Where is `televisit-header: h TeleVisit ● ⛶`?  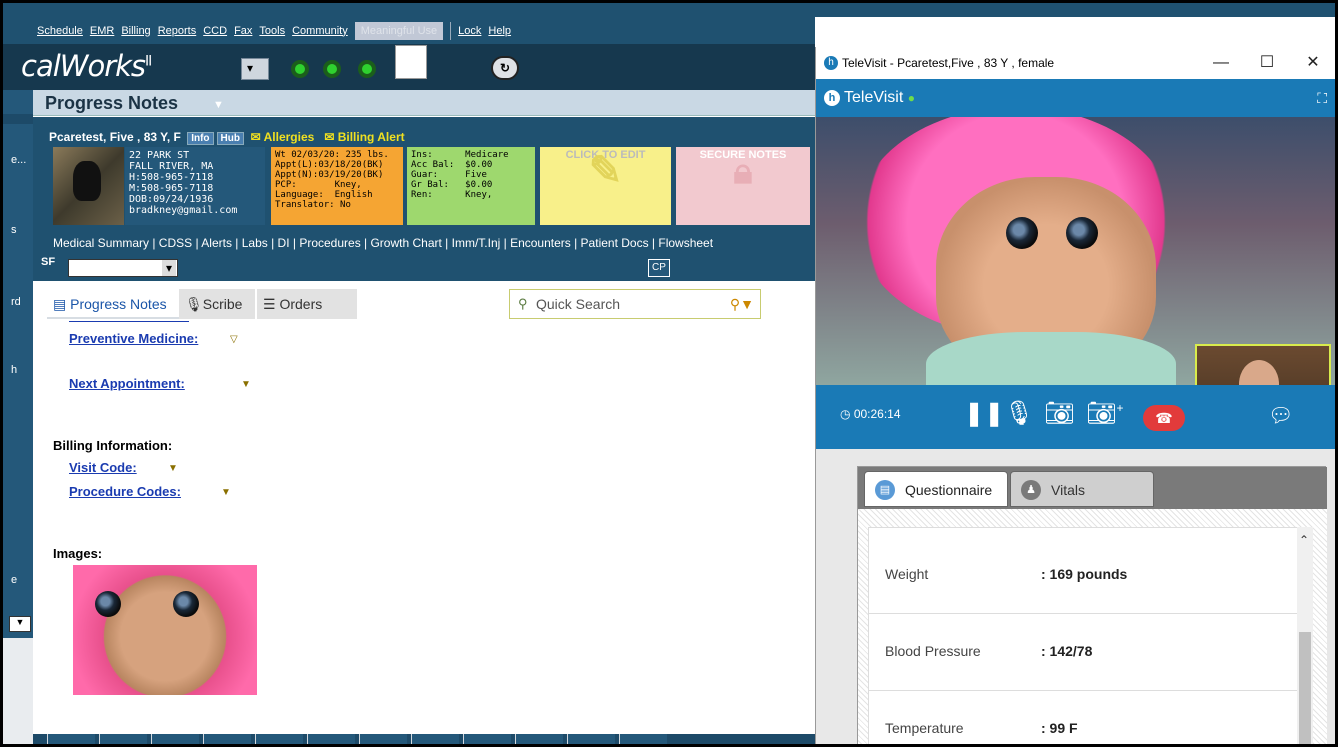 televisit-header: h TeleVisit ● ⛶ is located at coordinates (1075, 98).